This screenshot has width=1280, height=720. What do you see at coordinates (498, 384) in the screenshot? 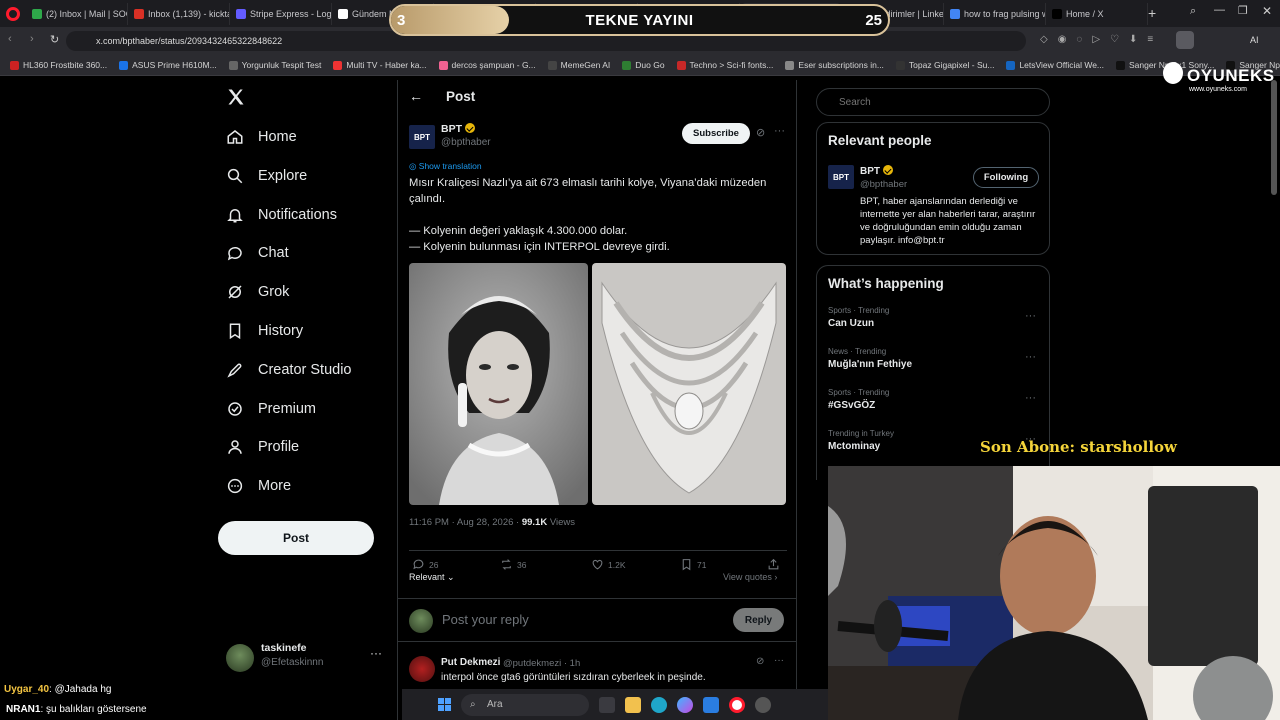
I see `post-image-queen` at bounding box center [498, 384].